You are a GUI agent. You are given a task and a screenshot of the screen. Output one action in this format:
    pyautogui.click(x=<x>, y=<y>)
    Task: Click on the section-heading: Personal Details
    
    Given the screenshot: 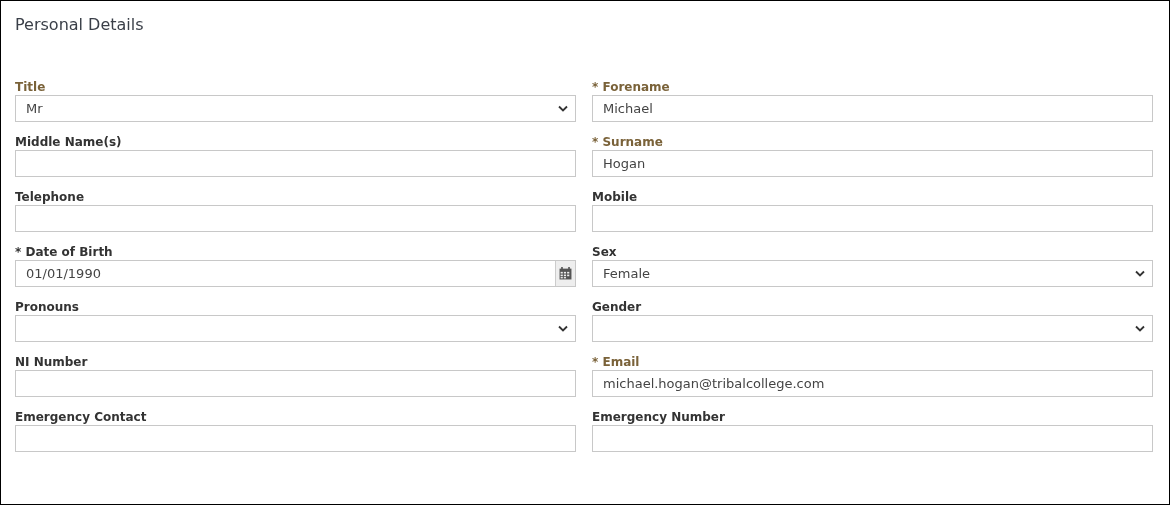 What is the action you would take?
    pyautogui.click(x=80, y=24)
    